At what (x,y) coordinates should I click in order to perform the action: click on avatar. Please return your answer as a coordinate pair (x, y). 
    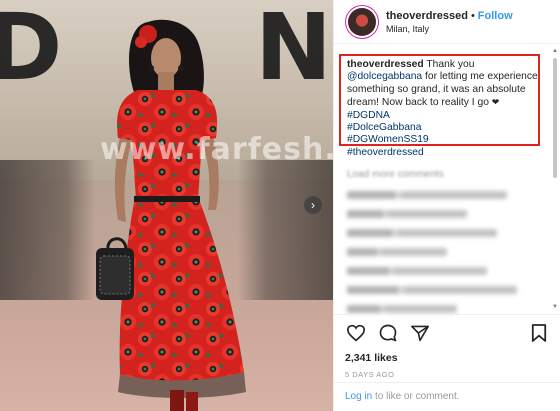
    Looking at the image, I should click on (362, 21).